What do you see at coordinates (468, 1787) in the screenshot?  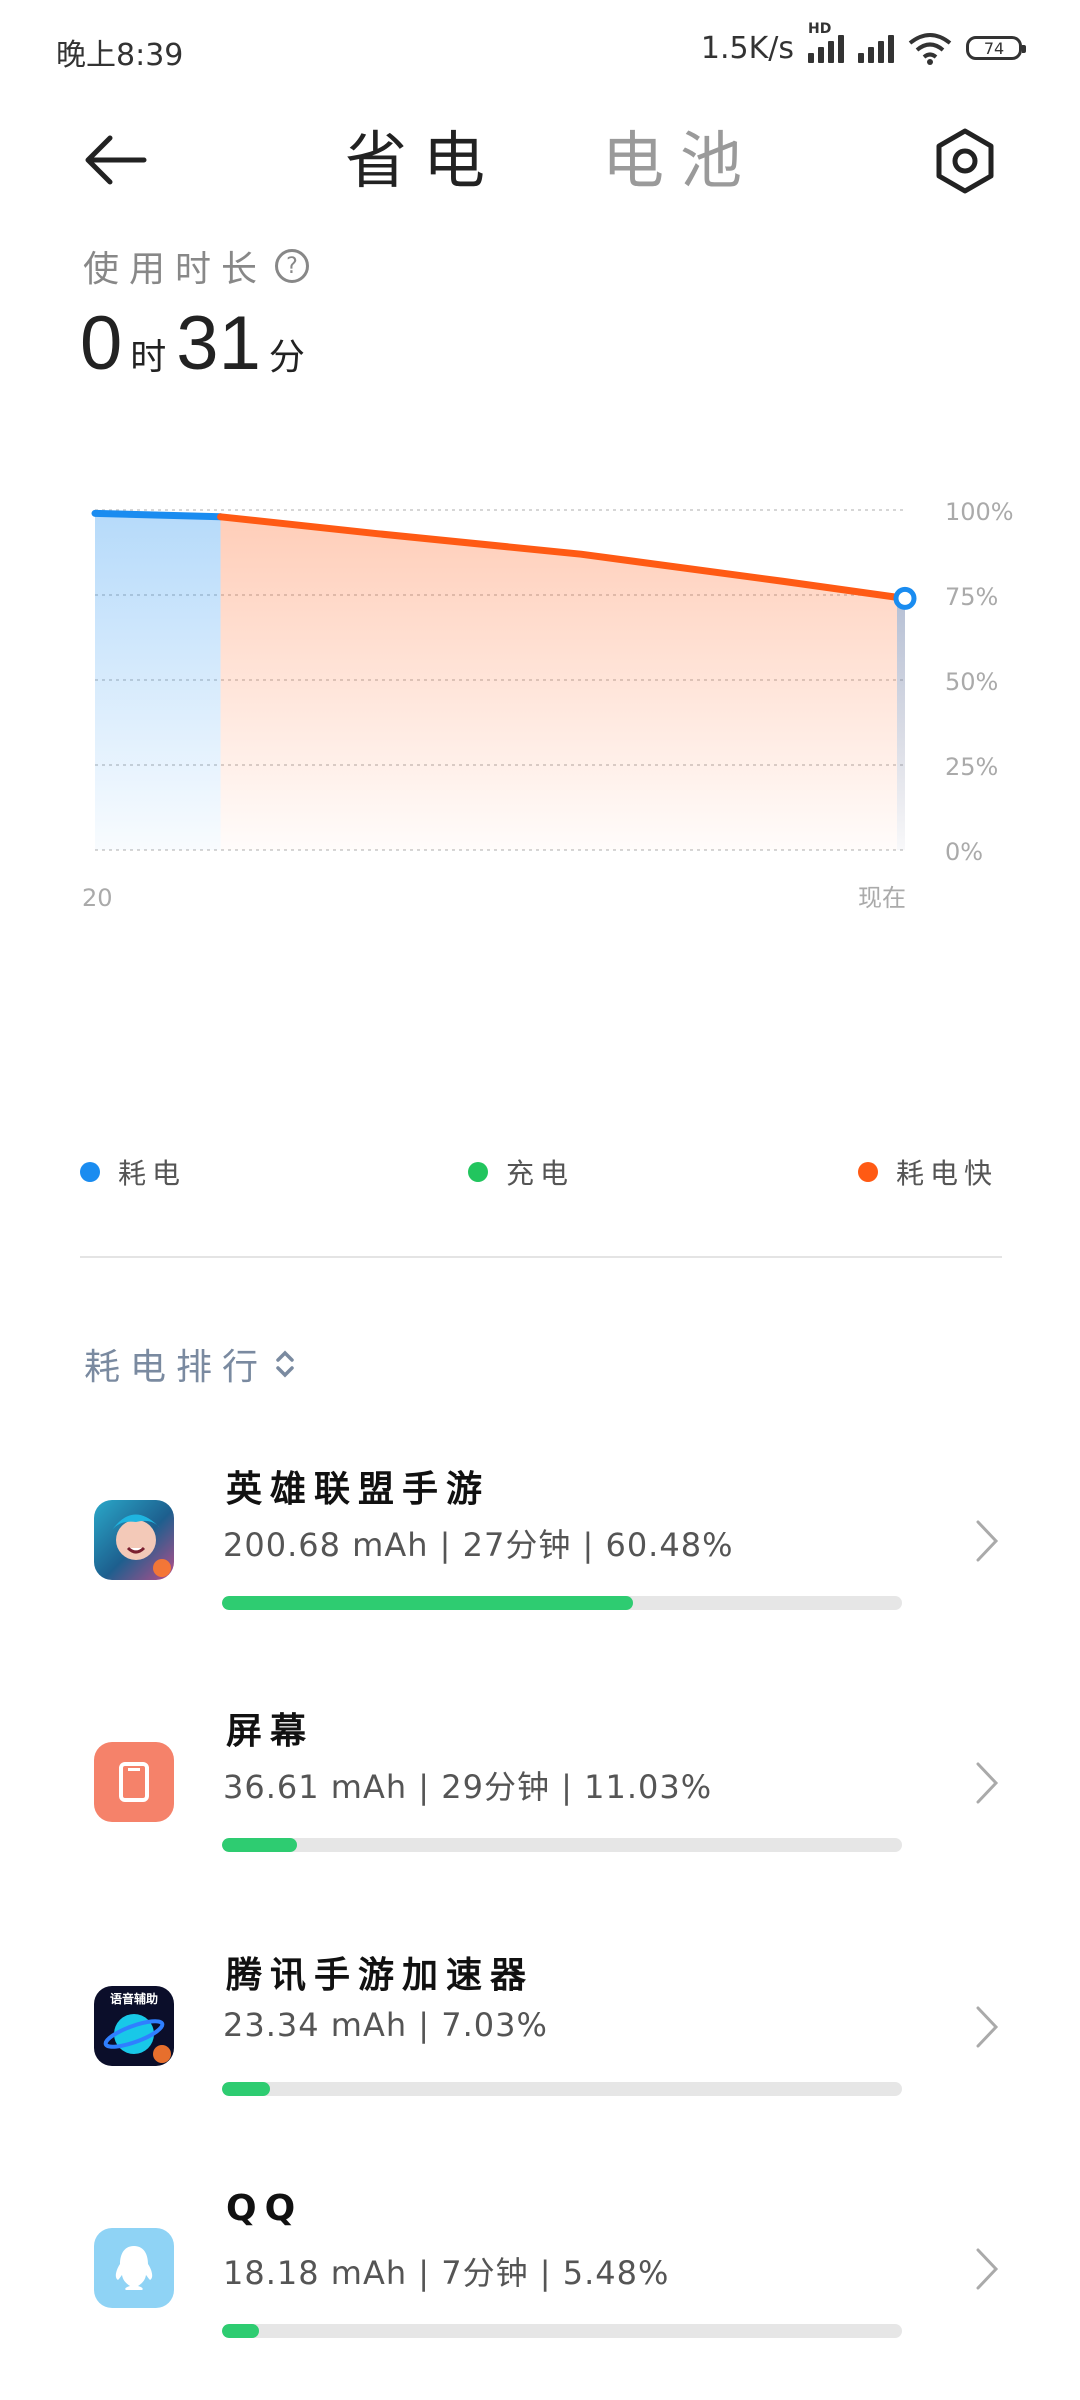 I see `app-stats: 36.61 mAh | 29分钟 | 11.03%` at bounding box center [468, 1787].